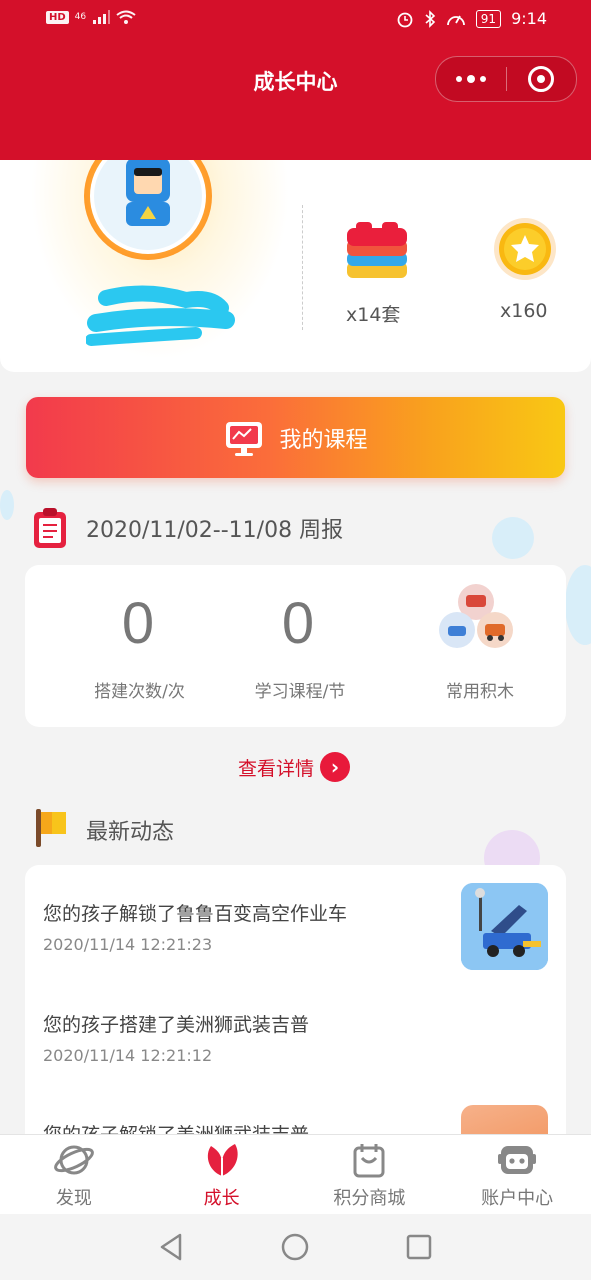 The width and height of the screenshot is (591, 1280). Describe the element at coordinates (176, 1023) in the screenshot. I see `news-item-text: 您的孩子搭建了美洲狮武装吉普` at that location.